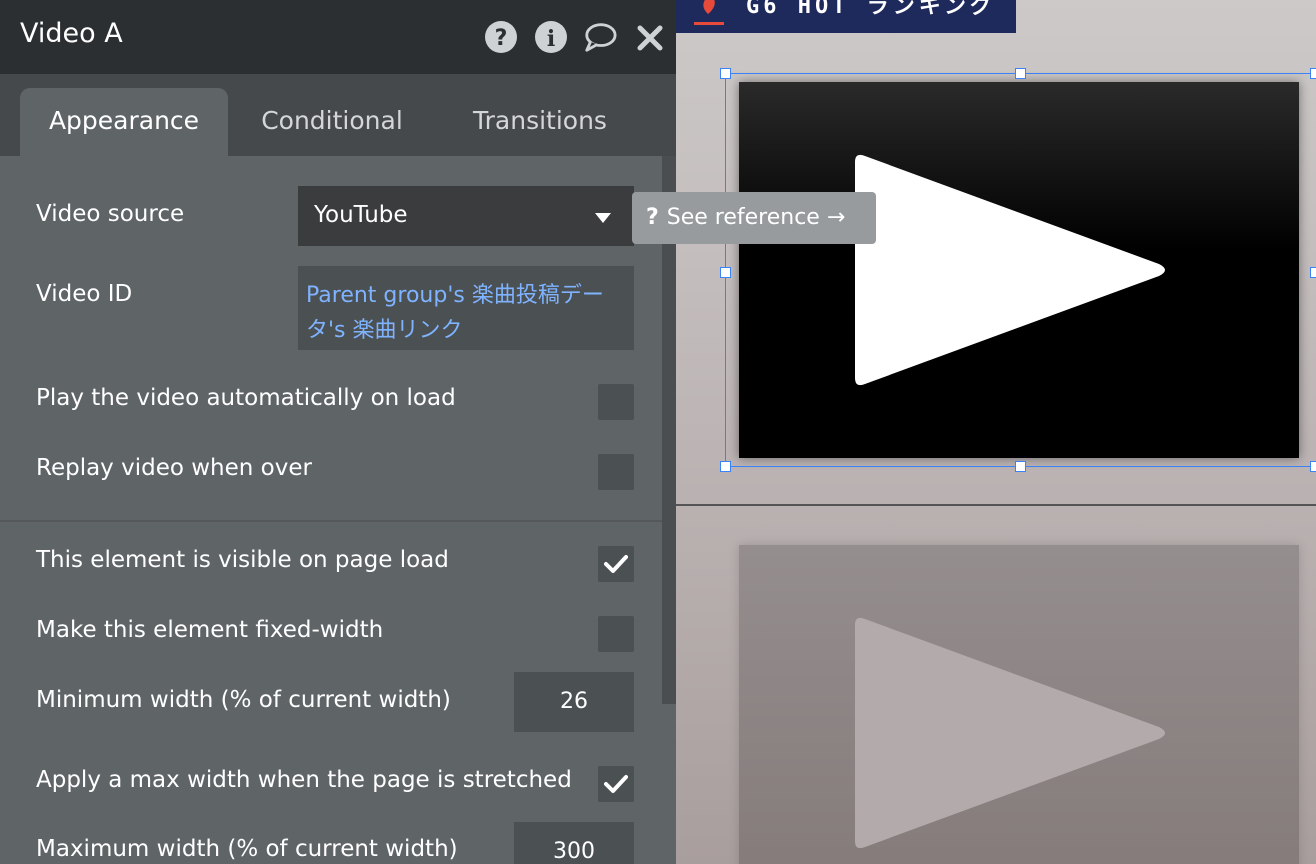 This screenshot has width=1316, height=864. I want to click on replay-label: Replay video when over, so click(174, 468).